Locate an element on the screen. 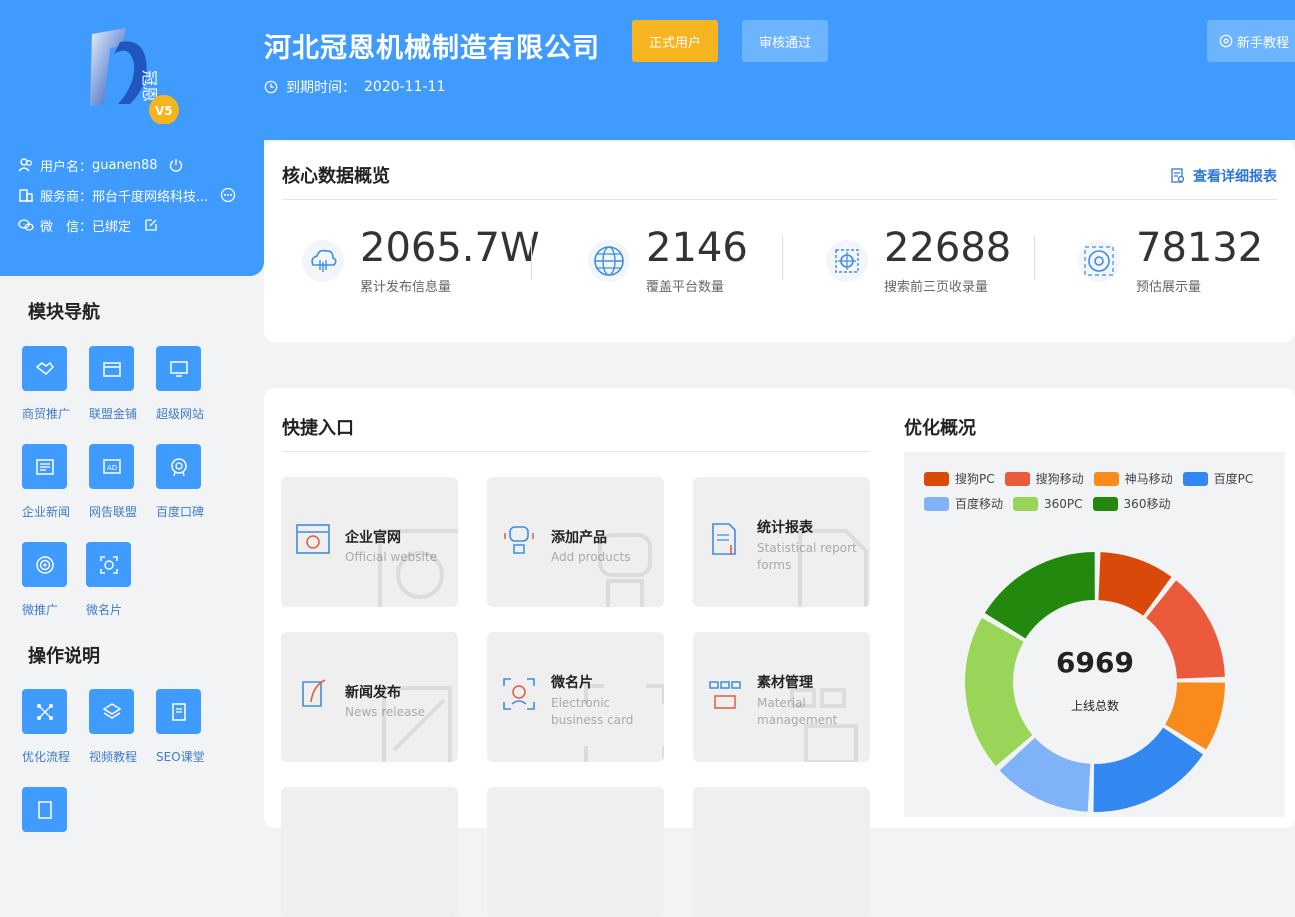 The width and height of the screenshot is (1295, 917). nav-ad-alliance-box: AD is located at coordinates (111, 466).